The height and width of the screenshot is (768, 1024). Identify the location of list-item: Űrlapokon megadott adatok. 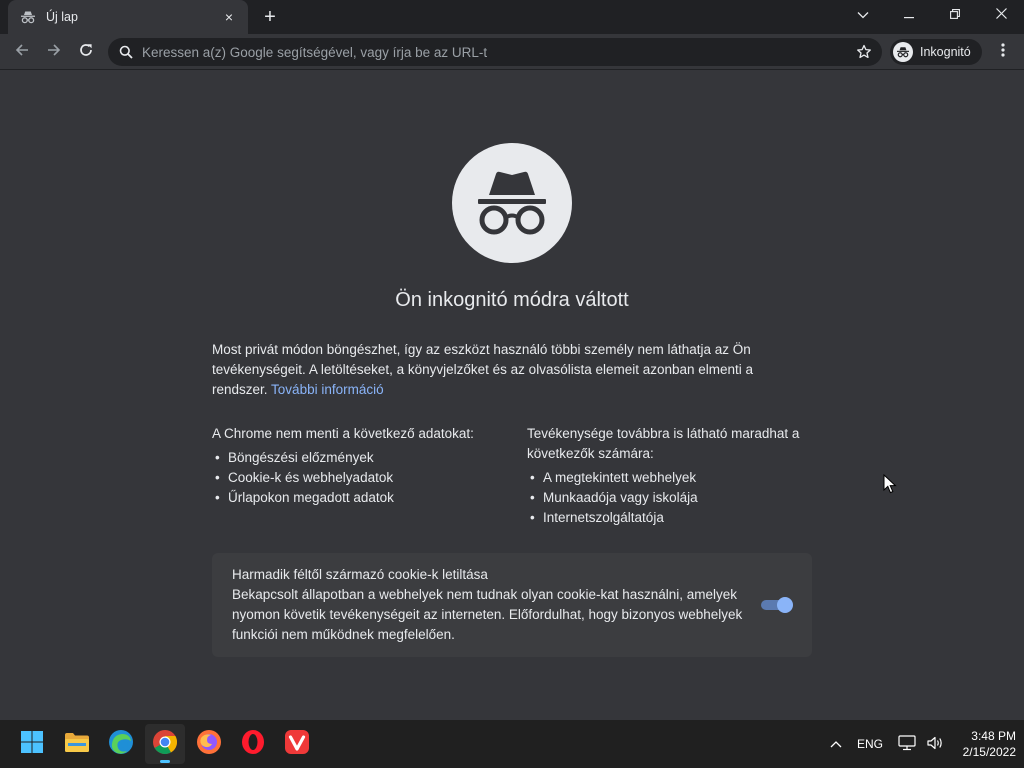
(362, 498).